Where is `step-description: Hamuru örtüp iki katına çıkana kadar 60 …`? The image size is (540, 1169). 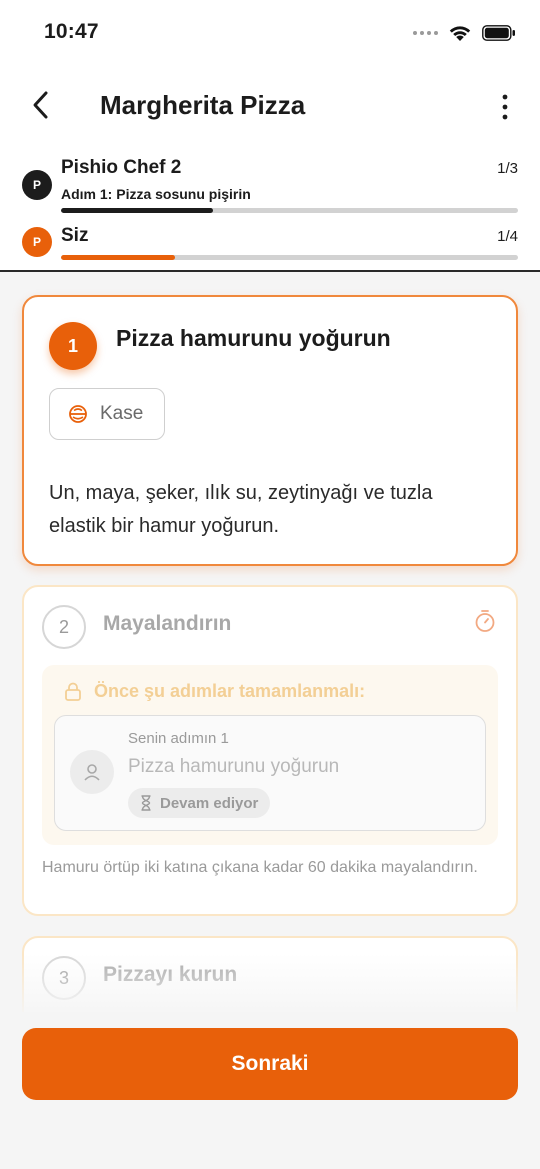 step-description: Hamuru örtüp iki katına çıkana kadar 60 … is located at coordinates (260, 867).